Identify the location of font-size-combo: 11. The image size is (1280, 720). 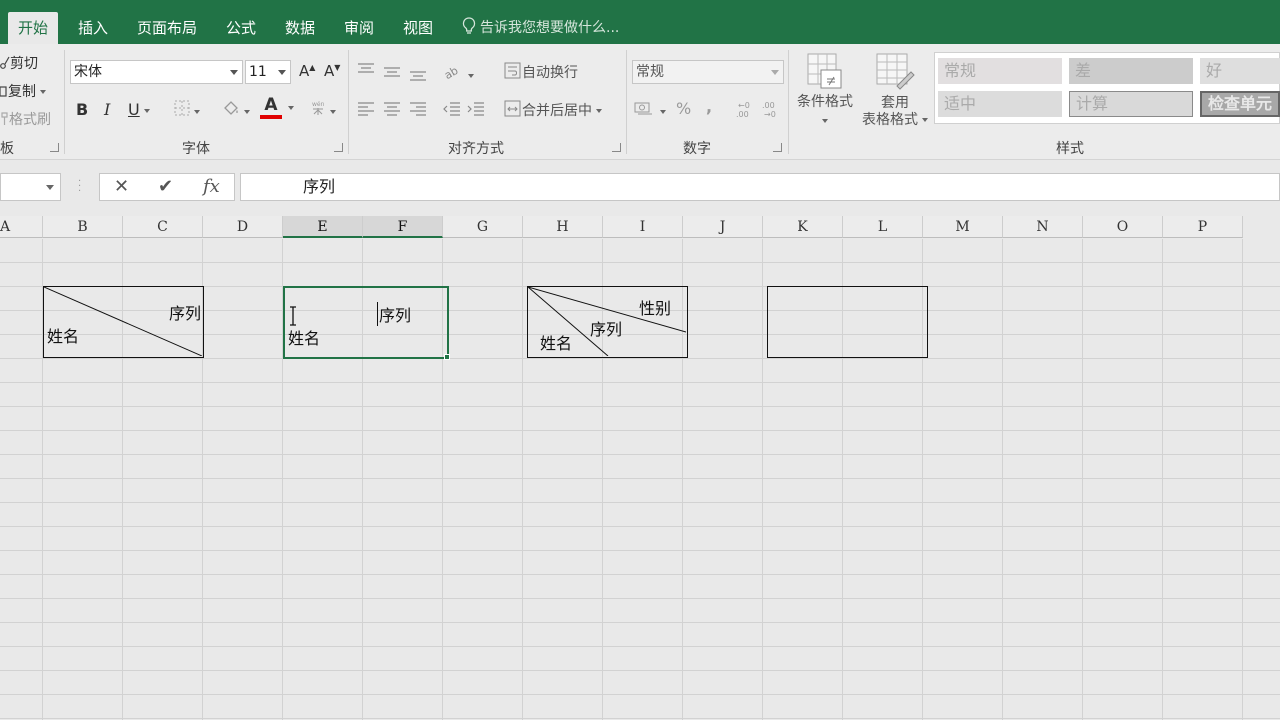
(268, 72).